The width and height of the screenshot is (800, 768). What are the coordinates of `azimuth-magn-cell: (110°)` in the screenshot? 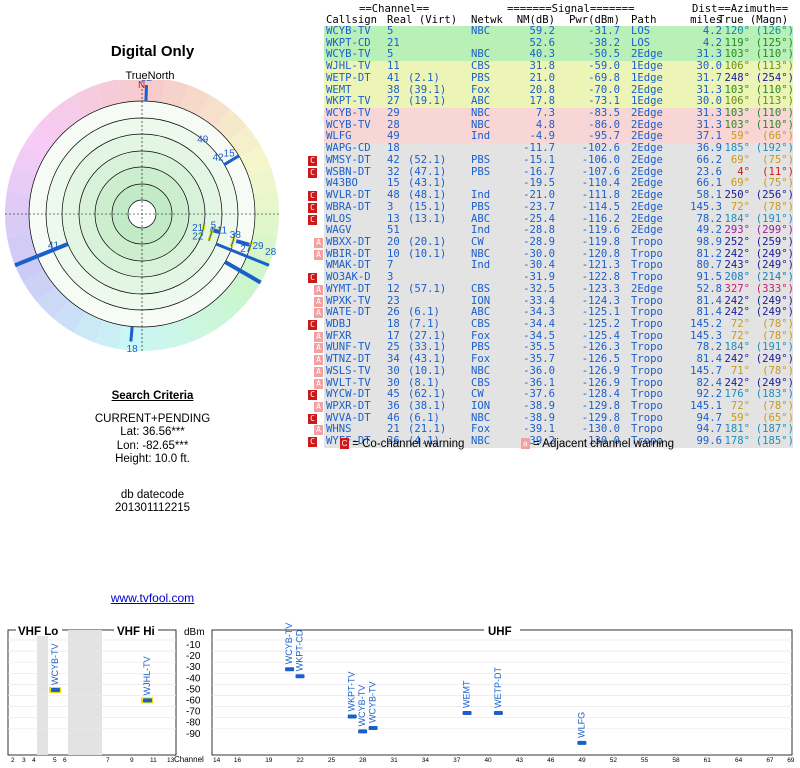 It's located at (774, 113).